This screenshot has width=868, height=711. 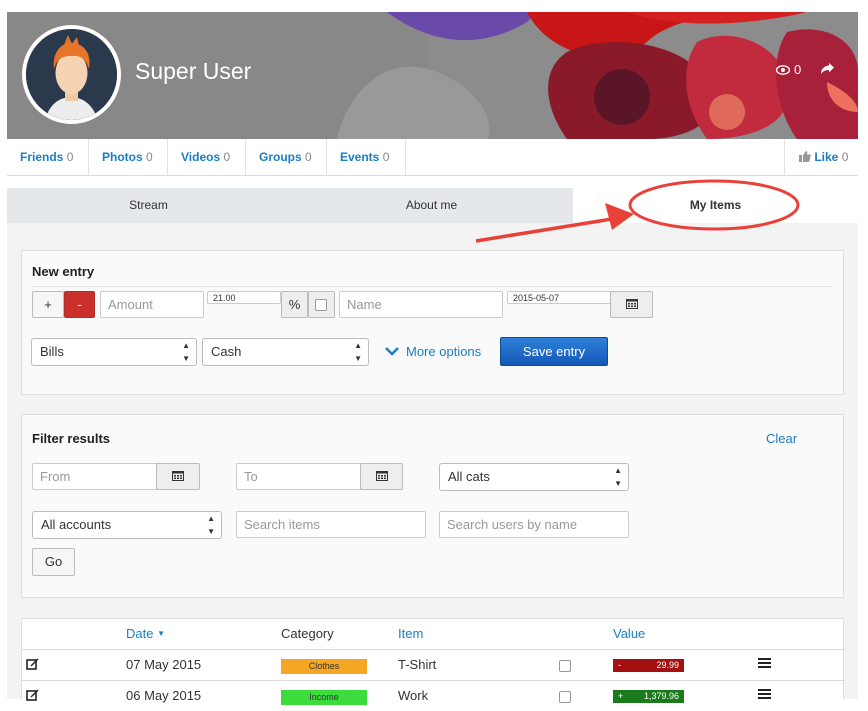 I want to click on table-row: 07 May 2015 Clothes T-Shirt -29.99, so click(x=433, y=664).